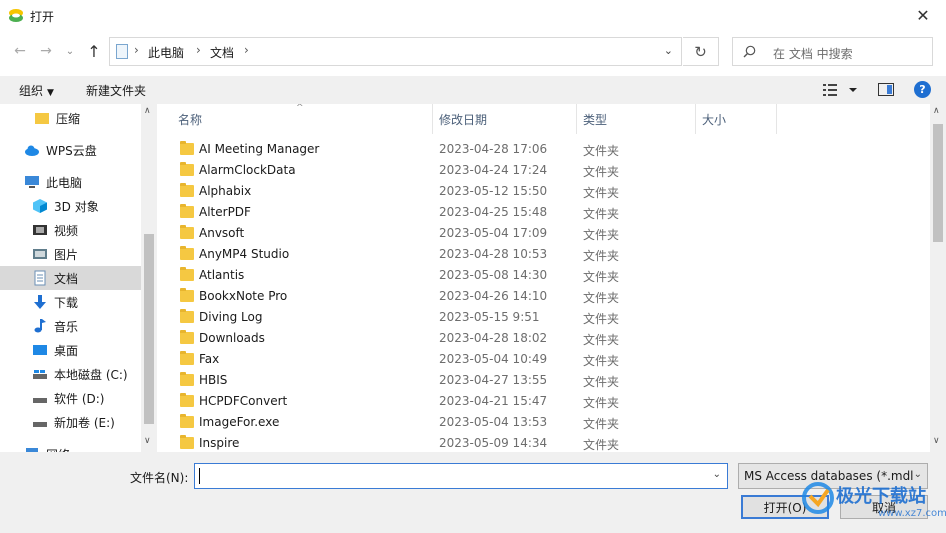 This screenshot has width=946, height=533. I want to click on file-row: HCPDFConvert 2023-04-21 15:47 文件夹, so click(545, 401).